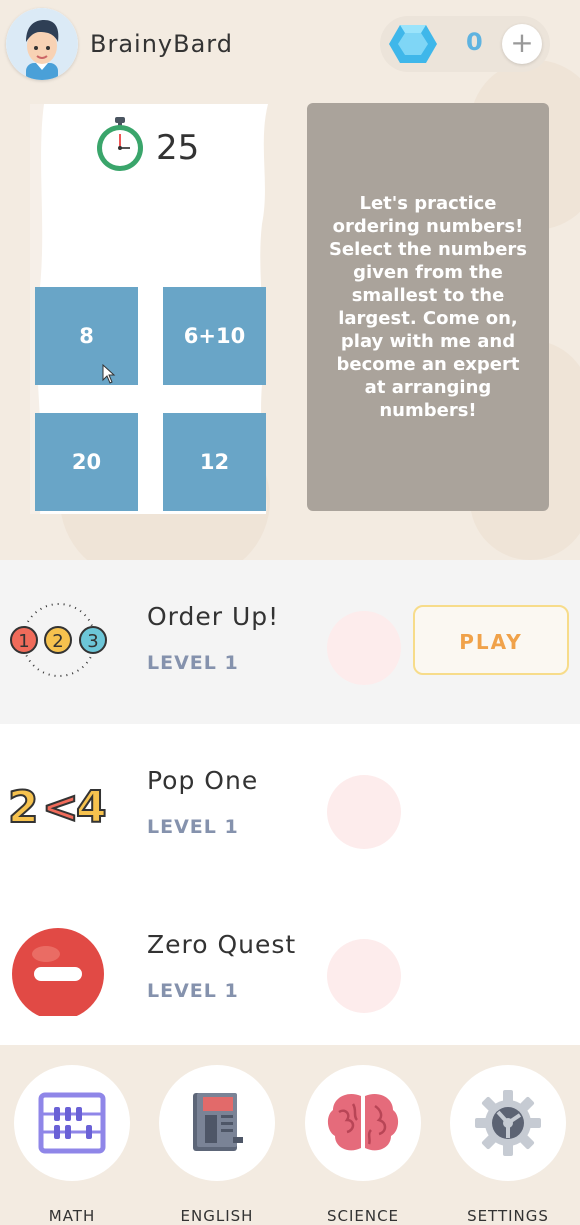 The height and width of the screenshot is (1225, 580). I want to click on number-tile: 8, so click(86, 336).